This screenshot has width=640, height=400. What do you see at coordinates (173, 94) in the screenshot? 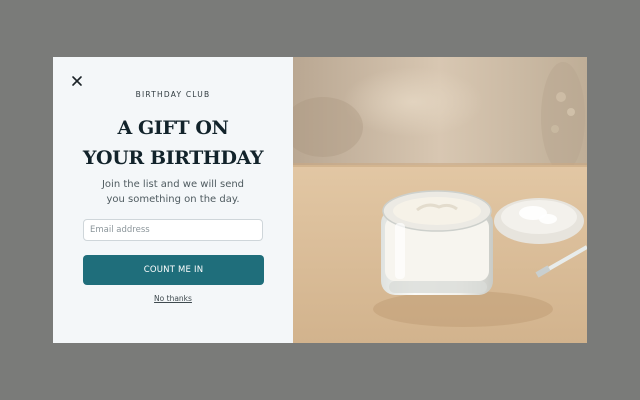
I see `popup-kicker: BIRTHDAY CLUB` at bounding box center [173, 94].